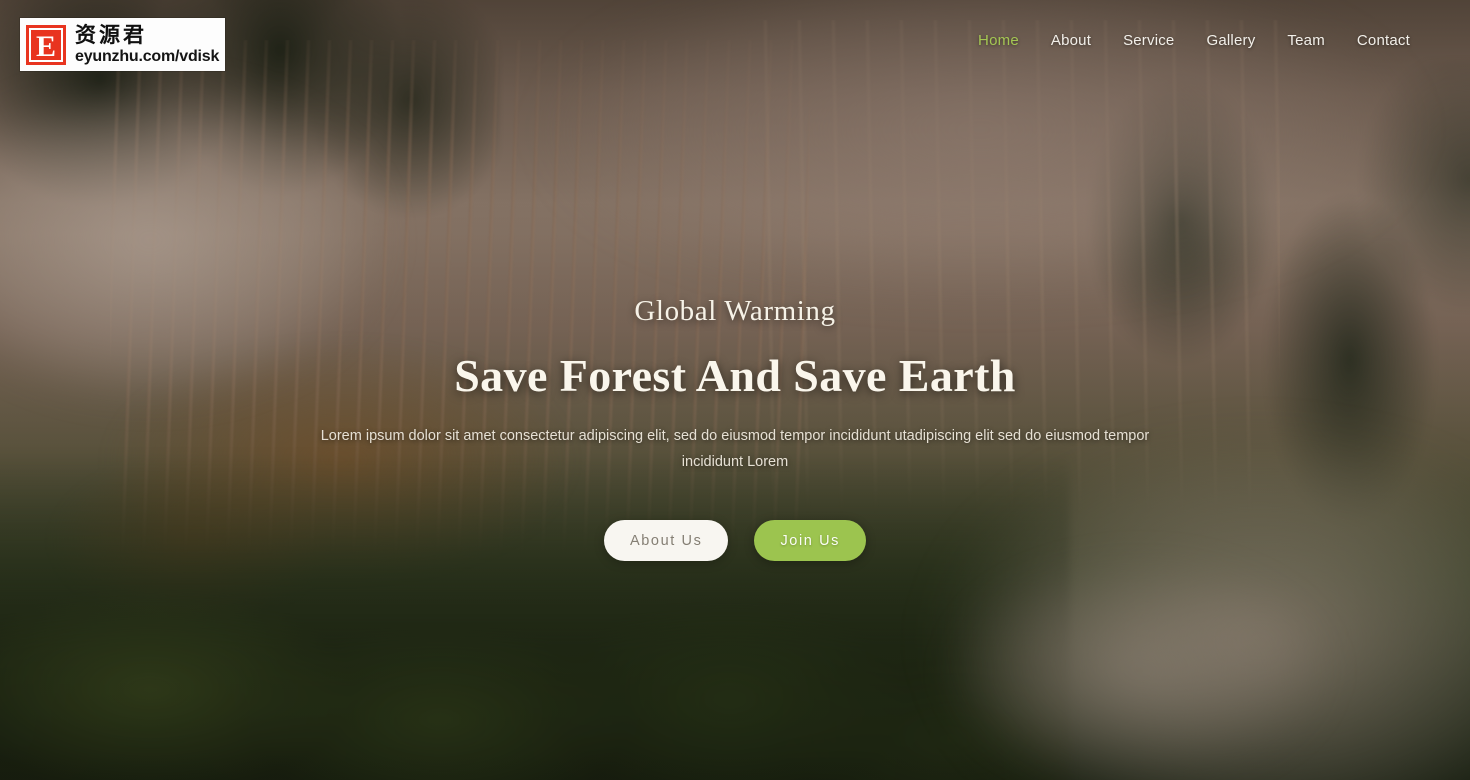  I want to click on main-navigation: Home About Service Gallery Team Contact, so click(1194, 40).